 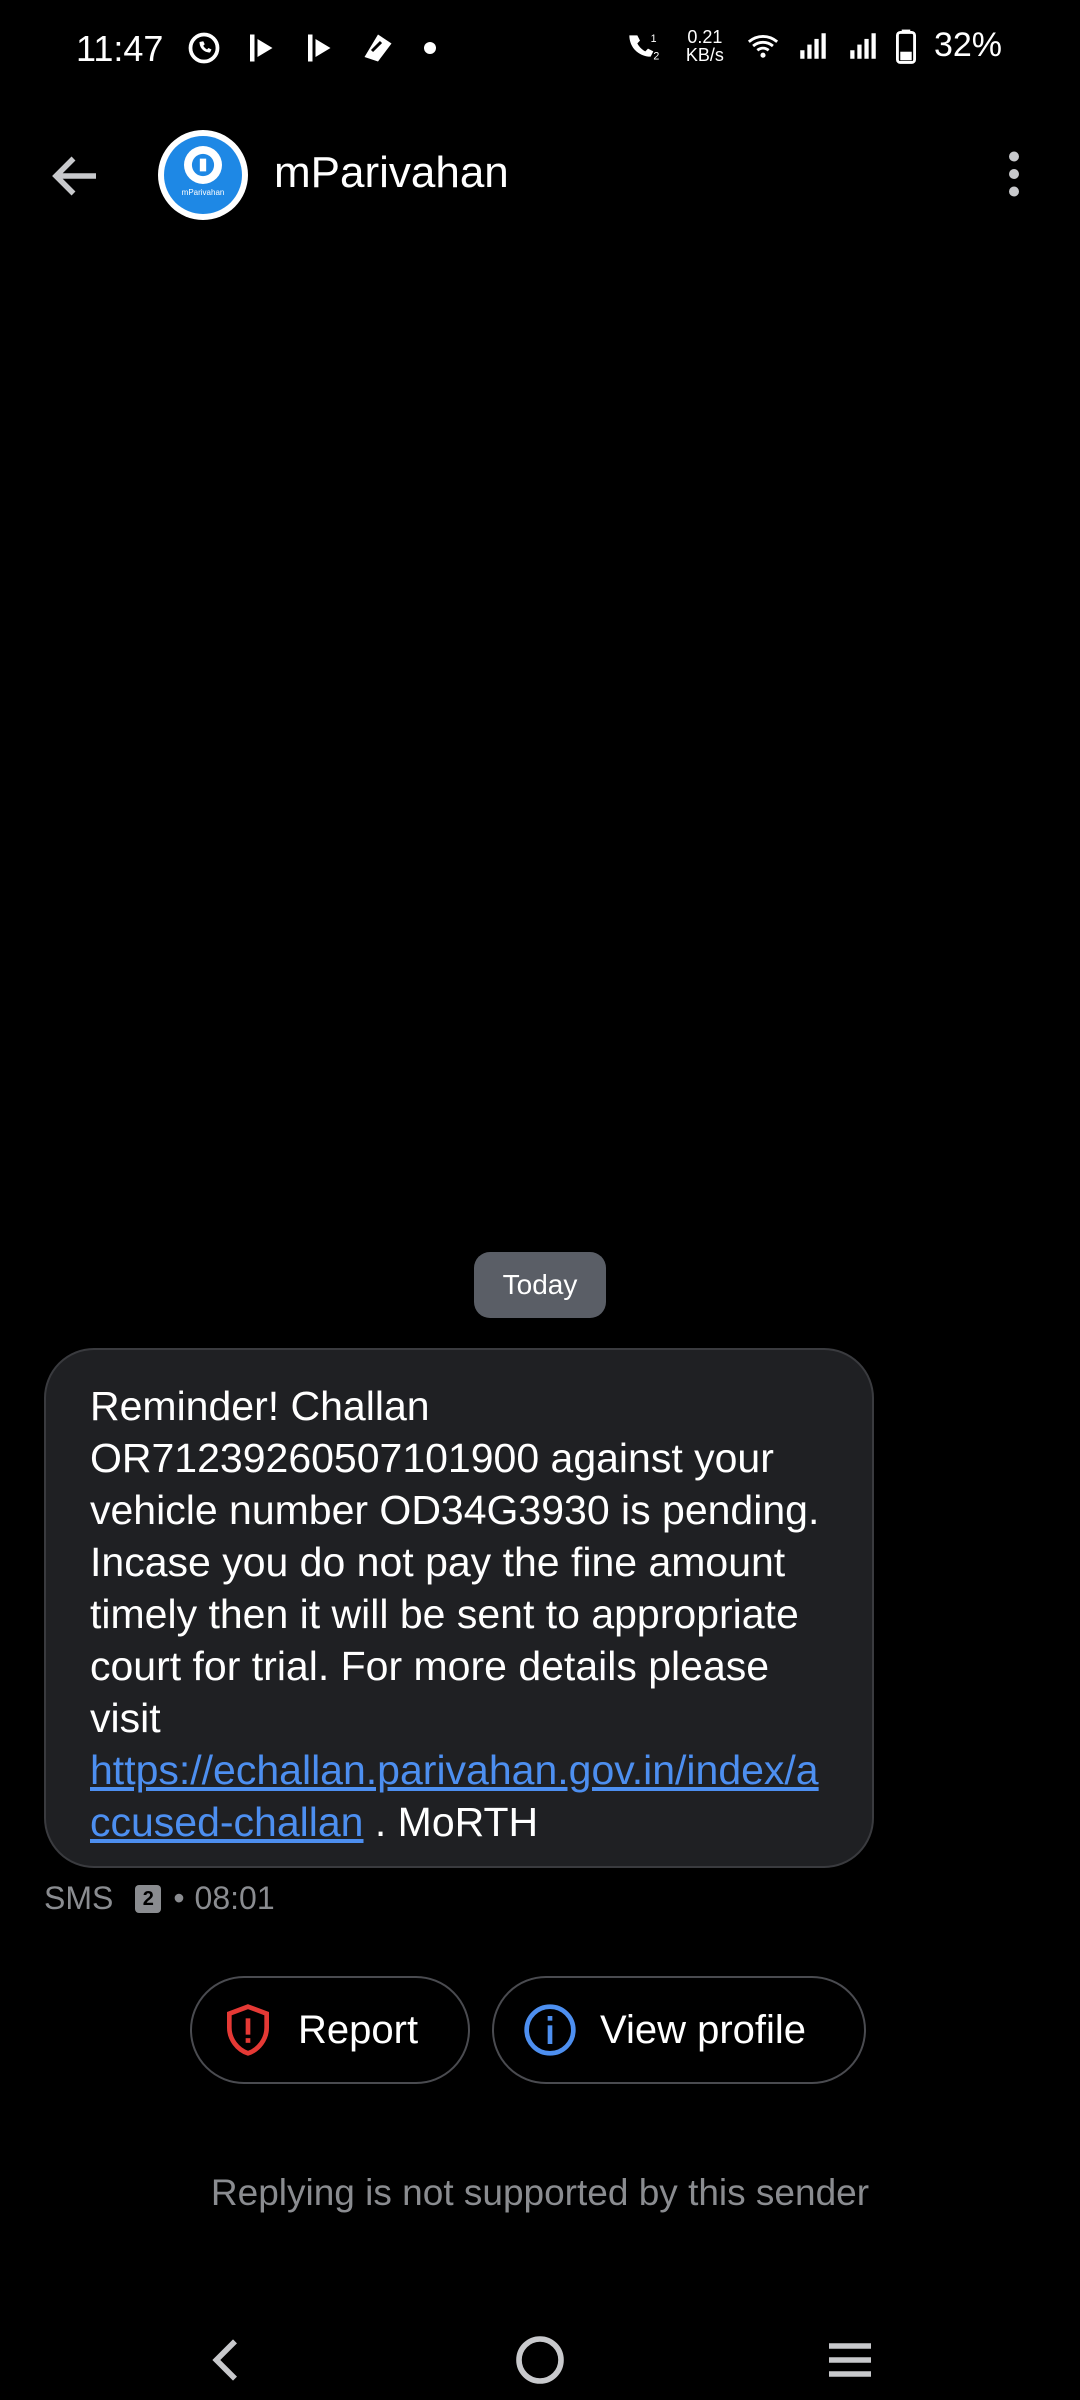 What do you see at coordinates (391, 173) in the screenshot?
I see `contact-name: mParivahan` at bounding box center [391, 173].